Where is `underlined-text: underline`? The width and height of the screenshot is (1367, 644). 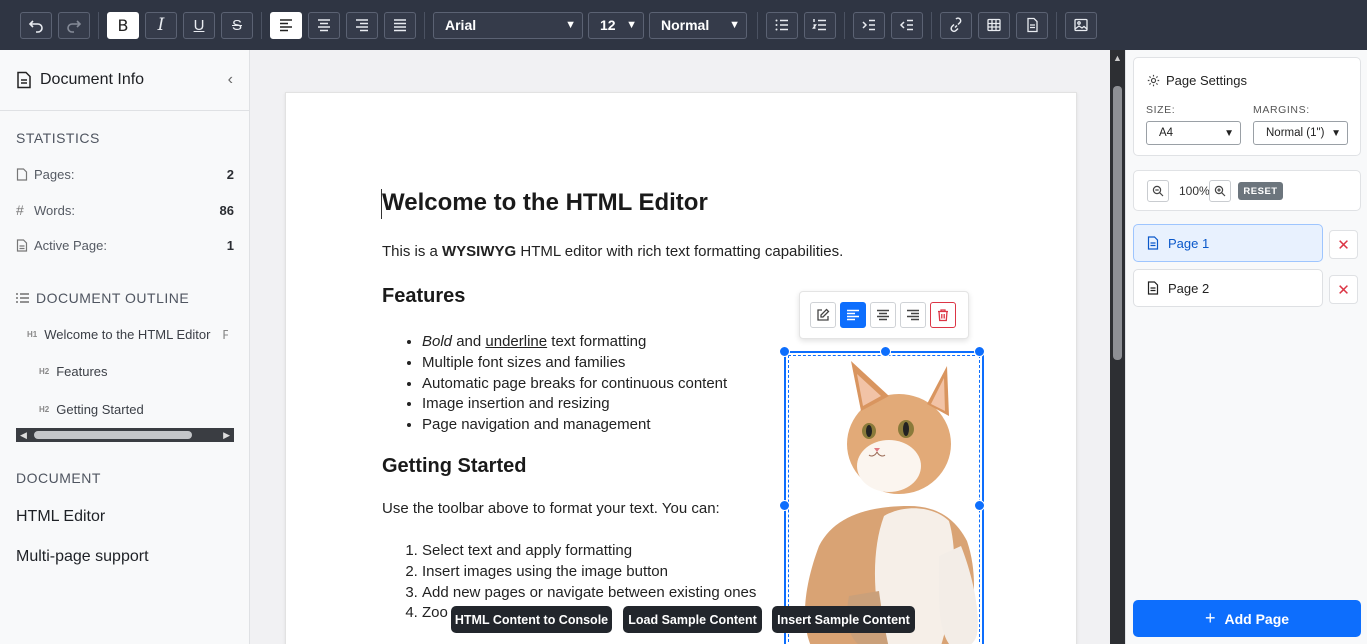
underlined-text: underline is located at coordinates (516, 341).